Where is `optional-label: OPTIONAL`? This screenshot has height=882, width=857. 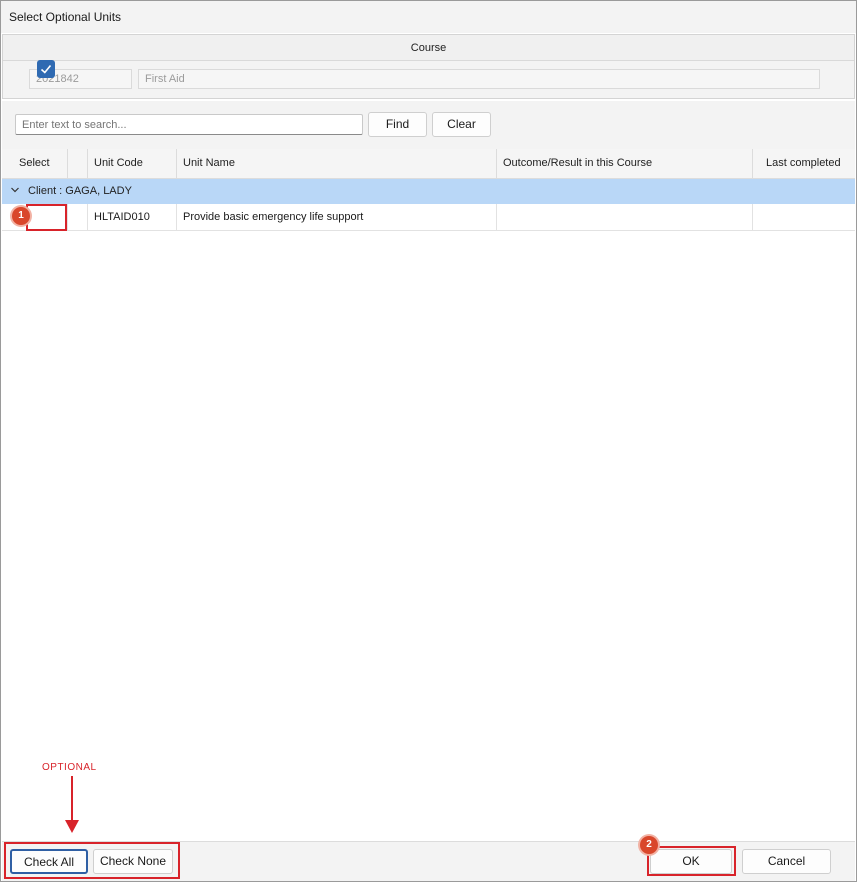
optional-label: OPTIONAL is located at coordinates (69, 767).